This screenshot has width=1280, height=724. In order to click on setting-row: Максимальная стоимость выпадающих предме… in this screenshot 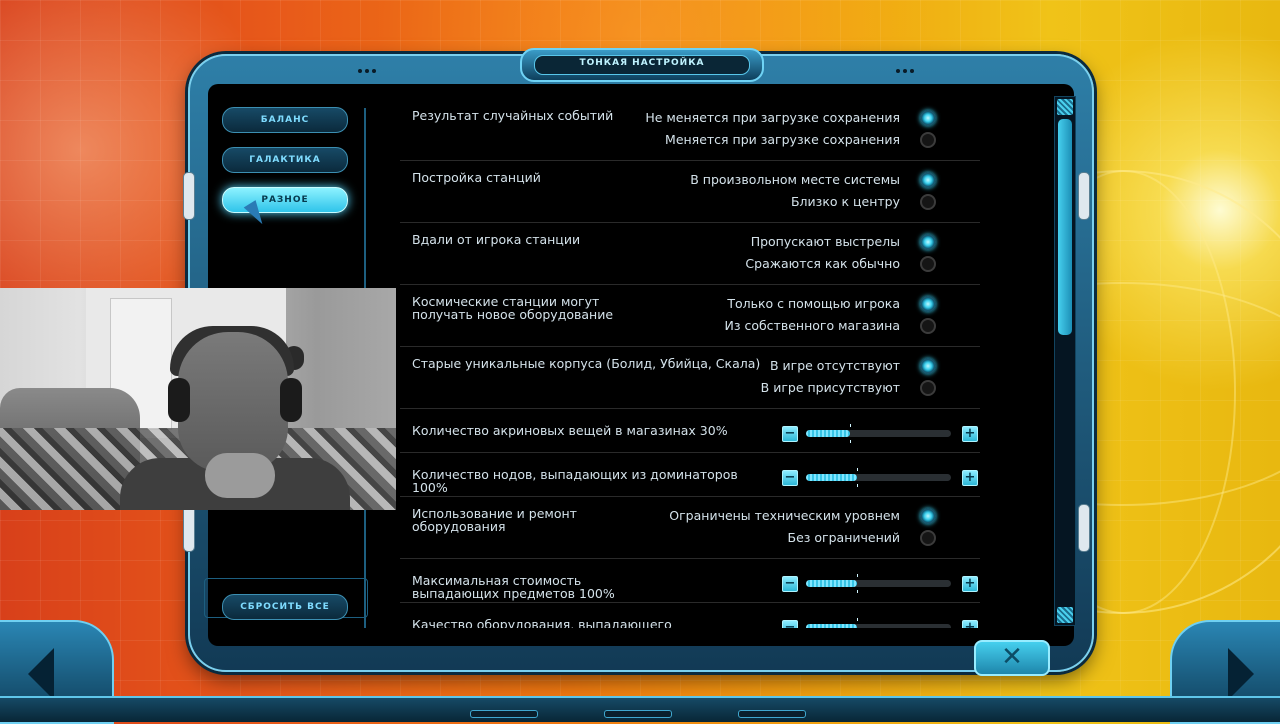, I will do `click(690, 581)`.